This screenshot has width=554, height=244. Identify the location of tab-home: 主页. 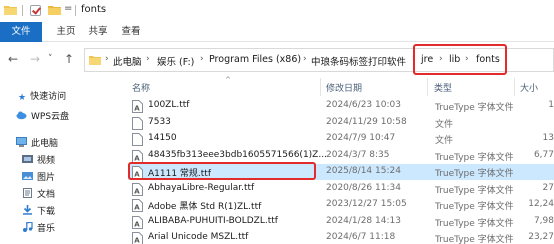
(66, 32).